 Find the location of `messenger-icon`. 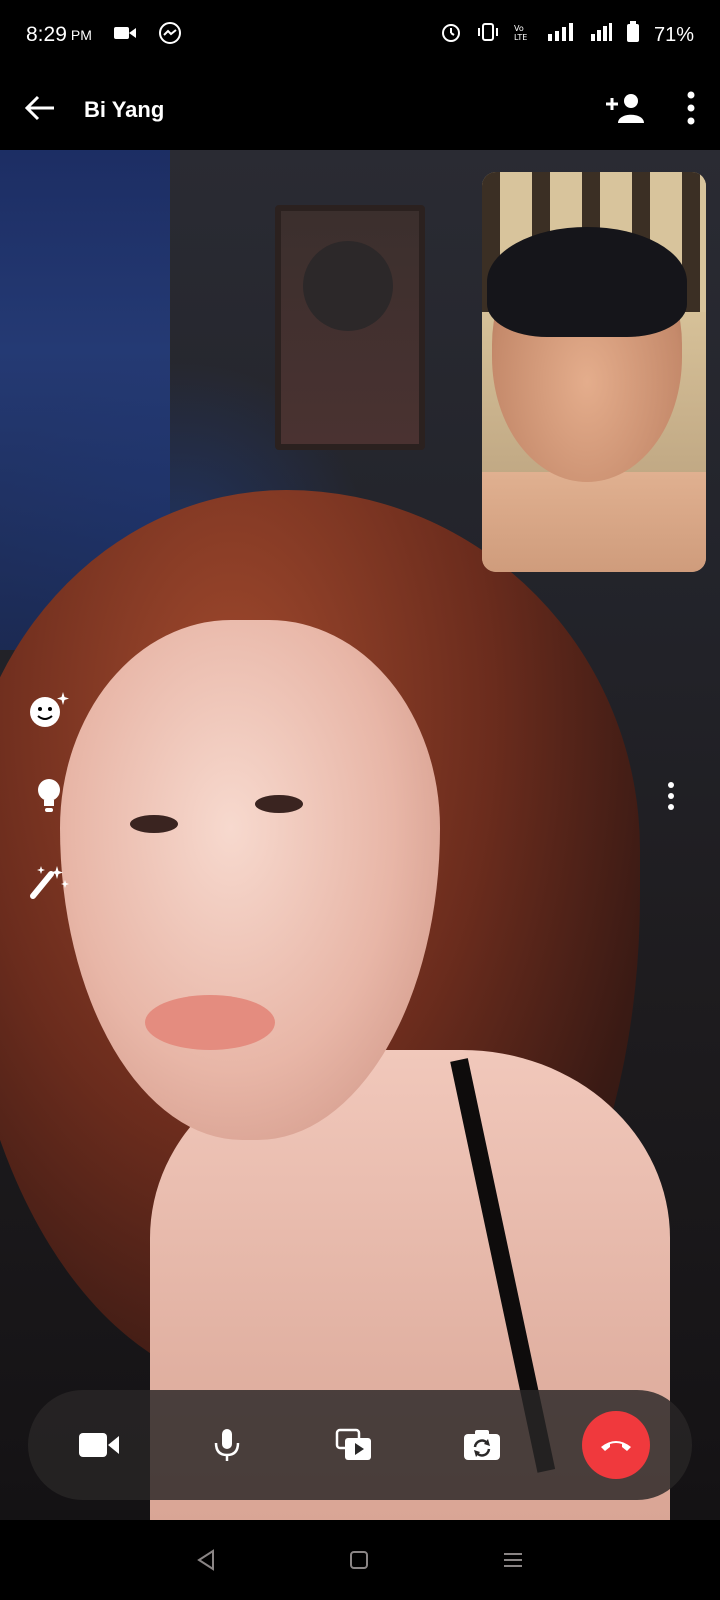

messenger-icon is located at coordinates (170, 35).